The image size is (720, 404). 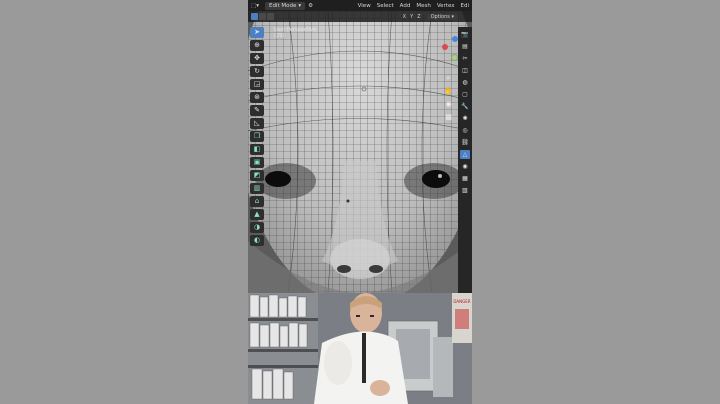 What do you see at coordinates (257, 71) in the screenshot?
I see `rotate-icon: ↻` at bounding box center [257, 71].